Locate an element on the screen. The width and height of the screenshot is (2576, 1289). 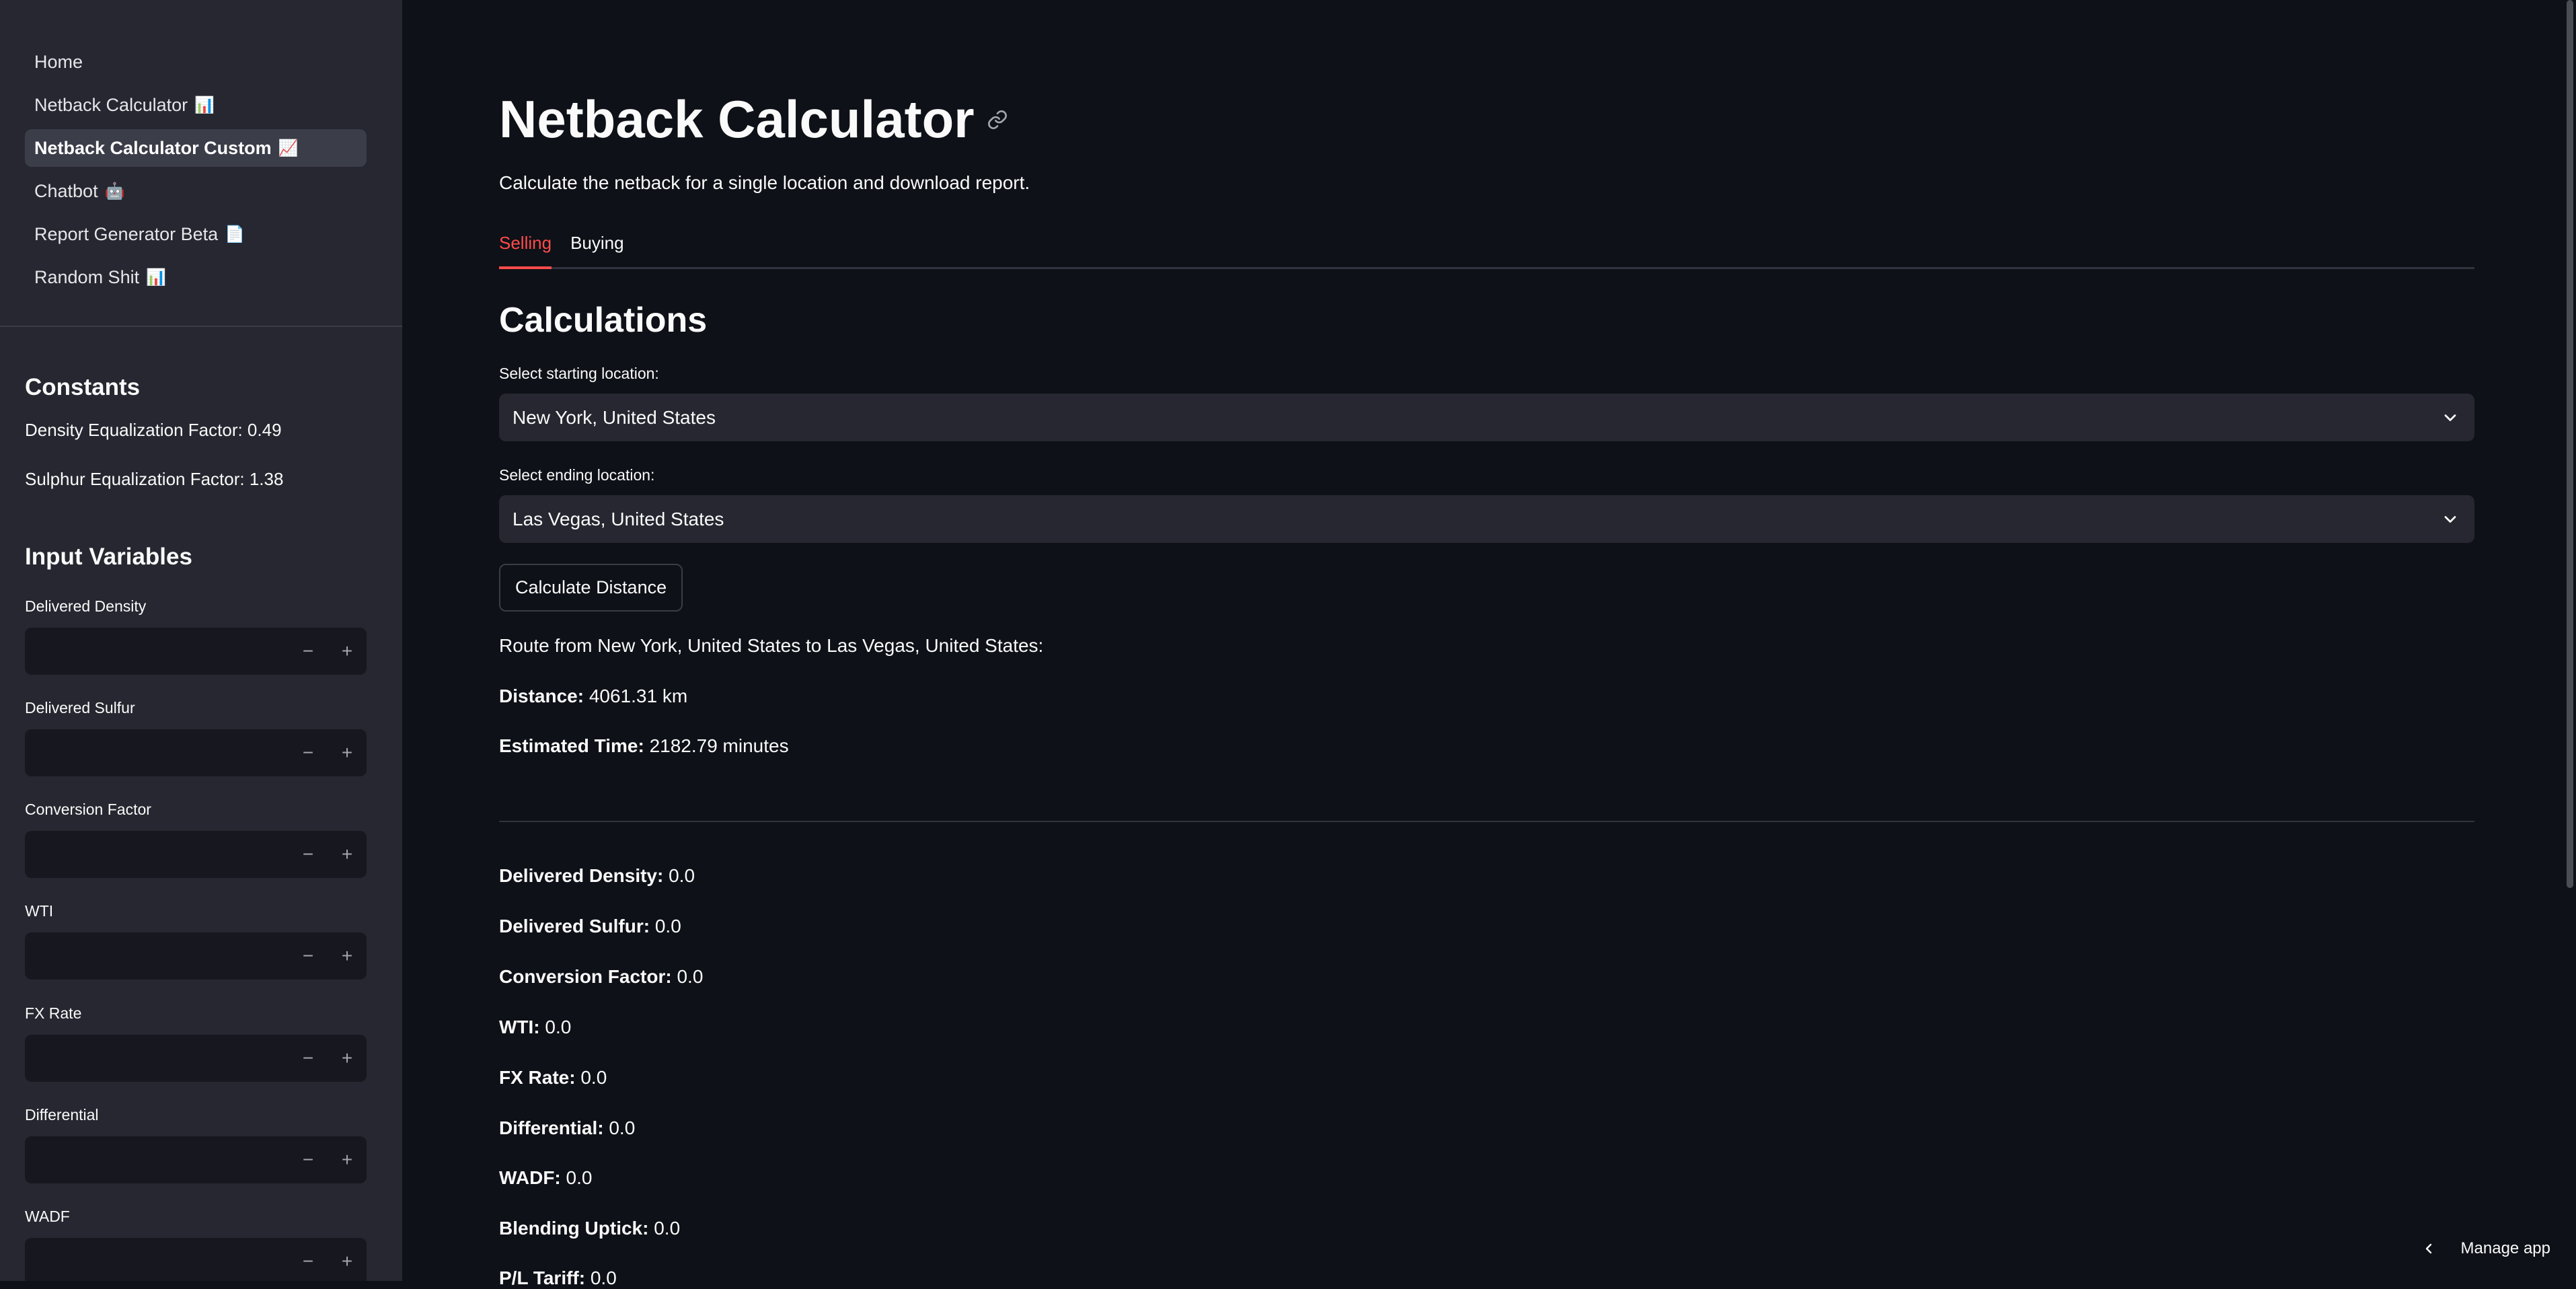
sidebar-item-label: Netback Calculator Custom is located at coordinates (153, 147).